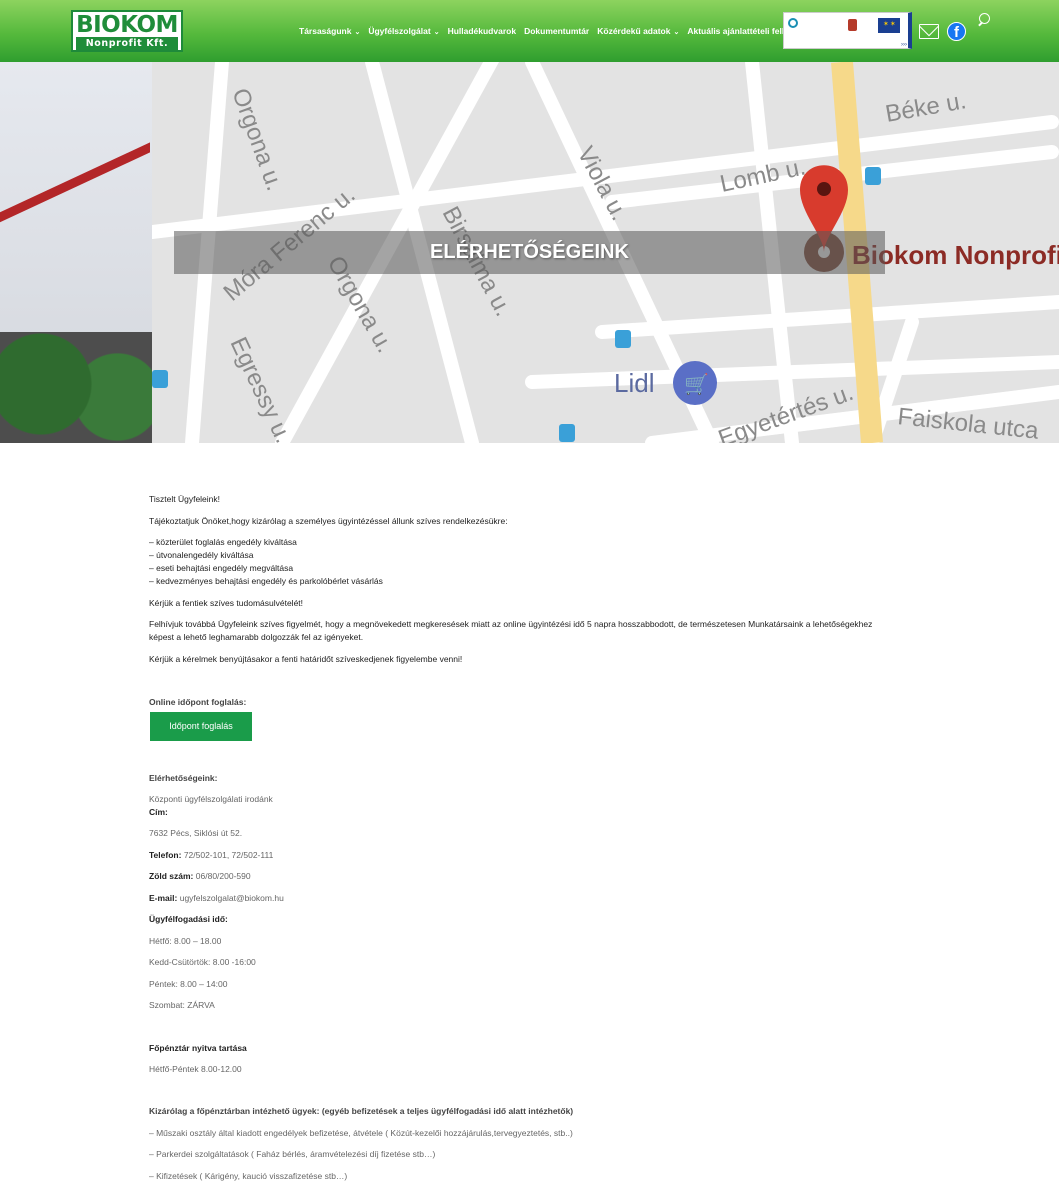  I want to click on green-number-value: 06/80/200-590, so click(223, 876).